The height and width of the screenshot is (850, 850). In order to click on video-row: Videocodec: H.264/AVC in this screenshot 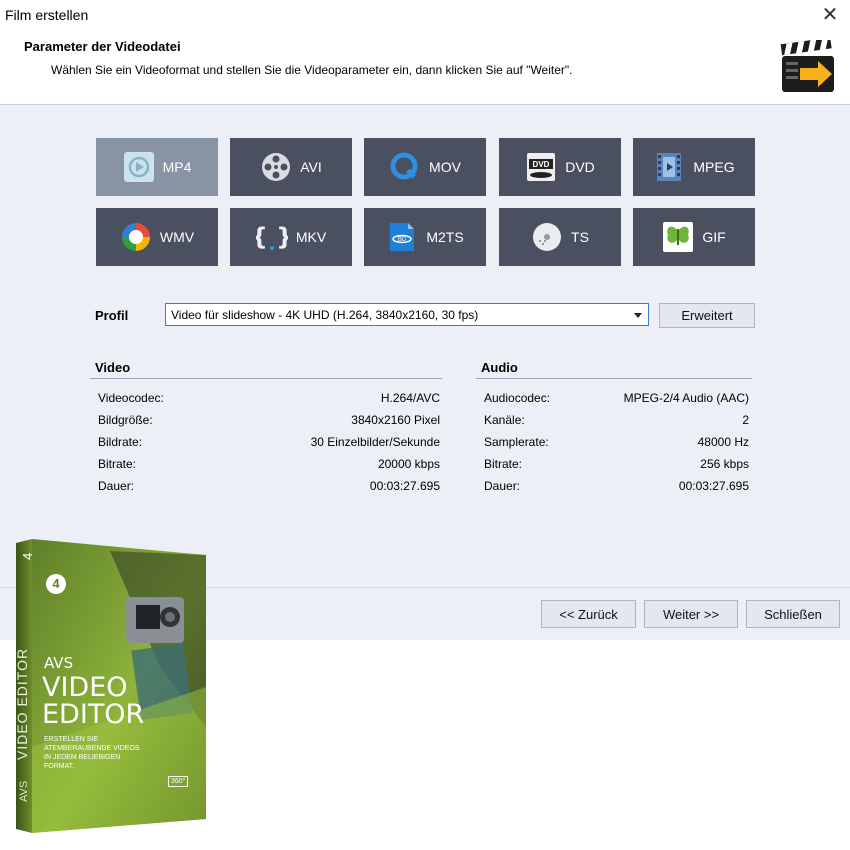, I will do `click(269, 399)`.